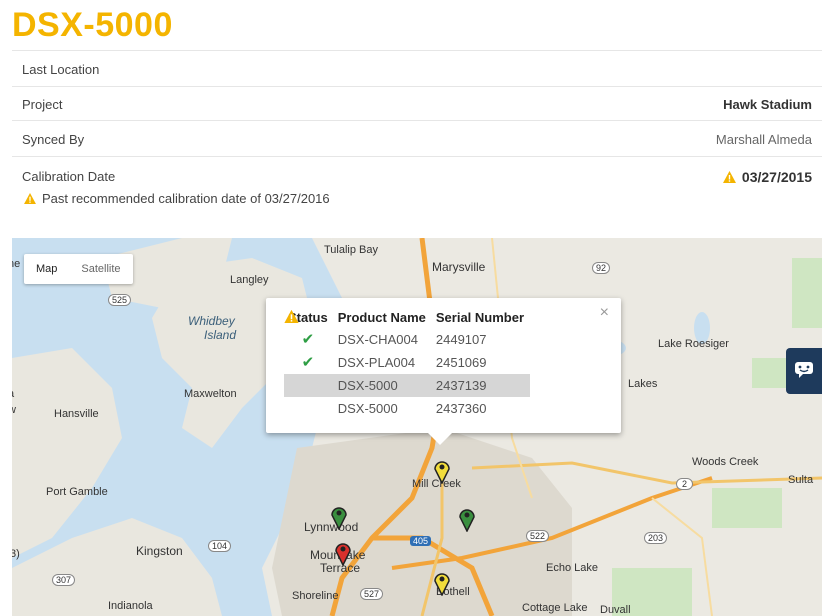 The image size is (822, 616). What do you see at coordinates (725, 462) in the screenshot?
I see `map-label-woods-creek: Woods Creek` at bounding box center [725, 462].